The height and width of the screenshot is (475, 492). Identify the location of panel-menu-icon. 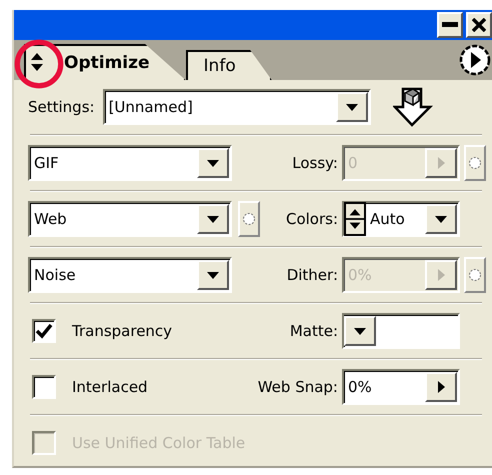
(475, 60).